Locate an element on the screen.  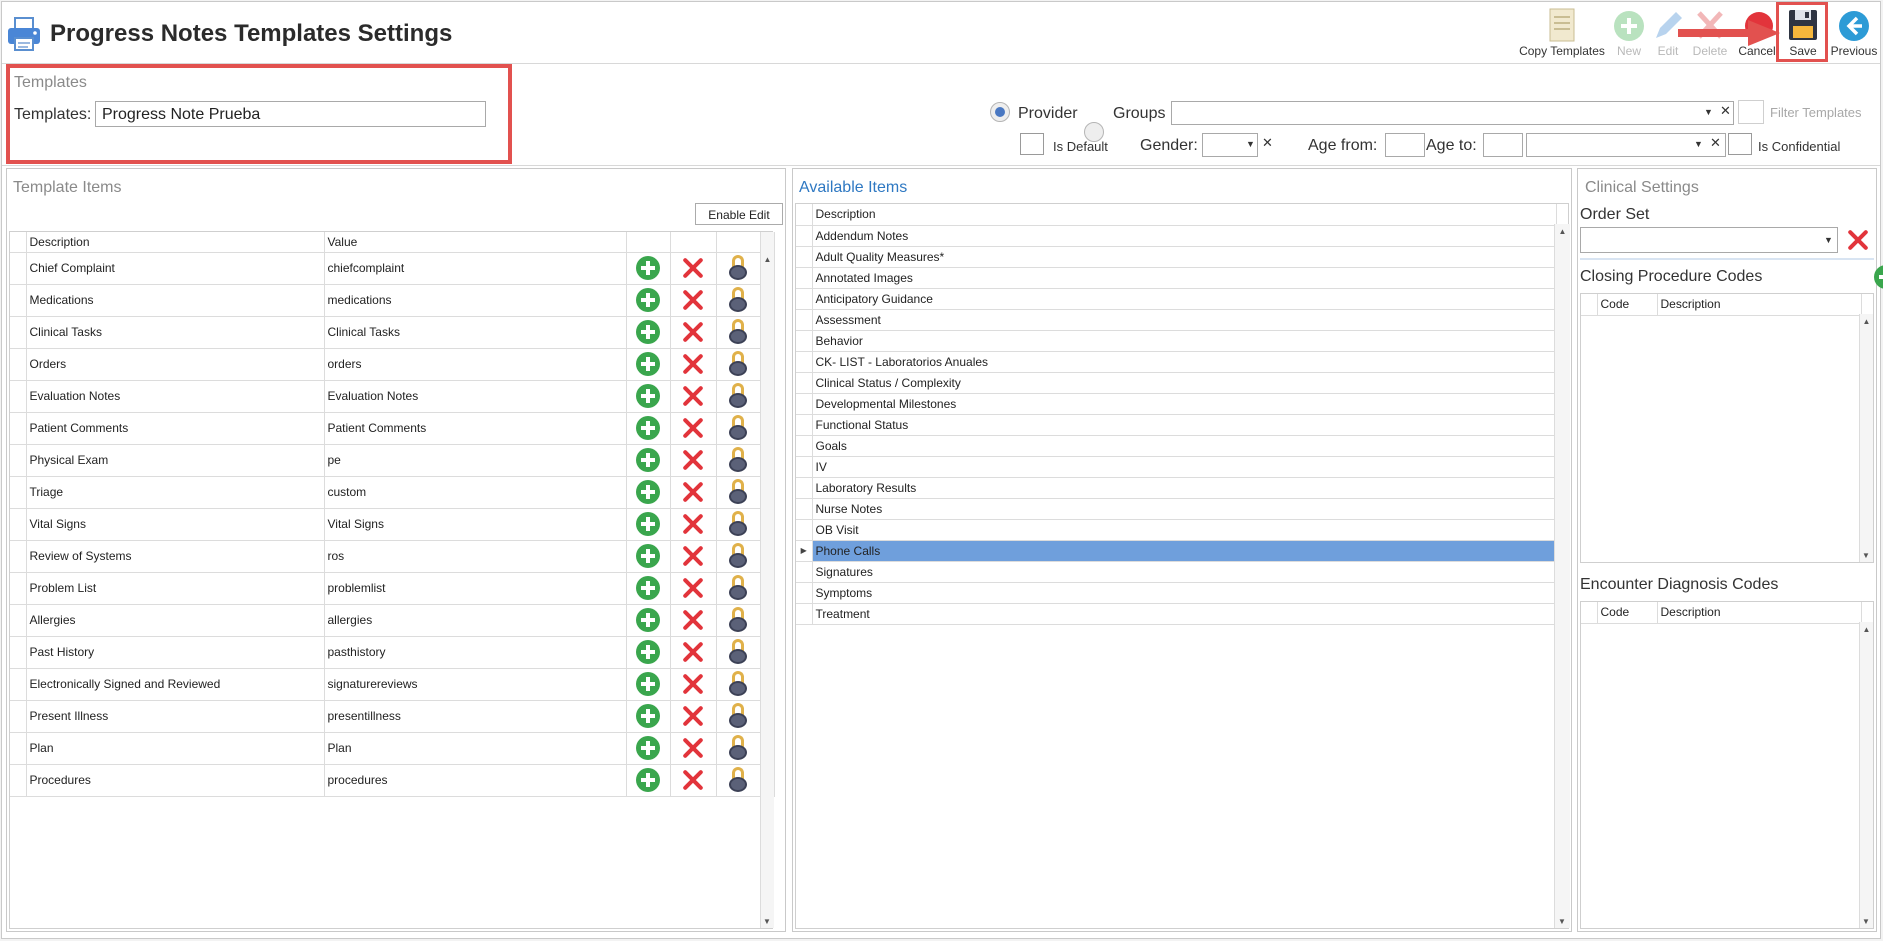
list-item: IV is located at coordinates (1176, 467).